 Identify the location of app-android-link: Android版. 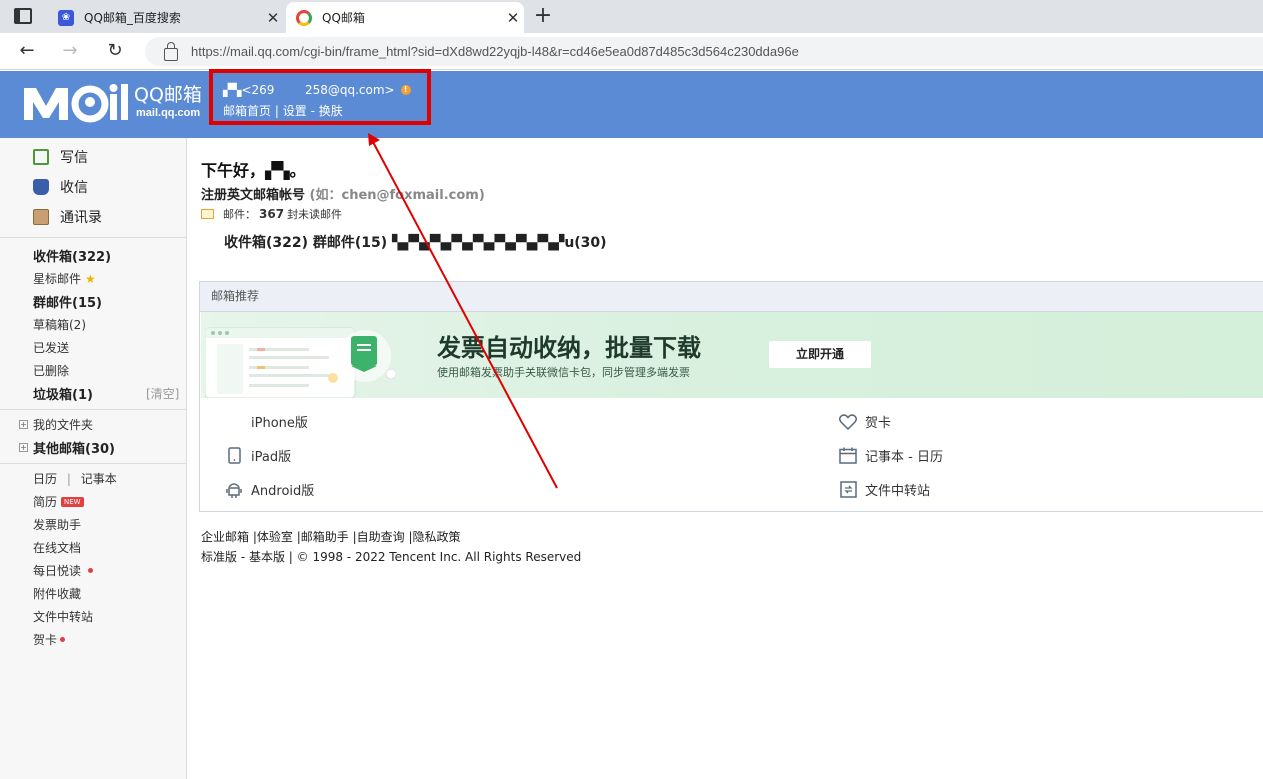
(269, 489).